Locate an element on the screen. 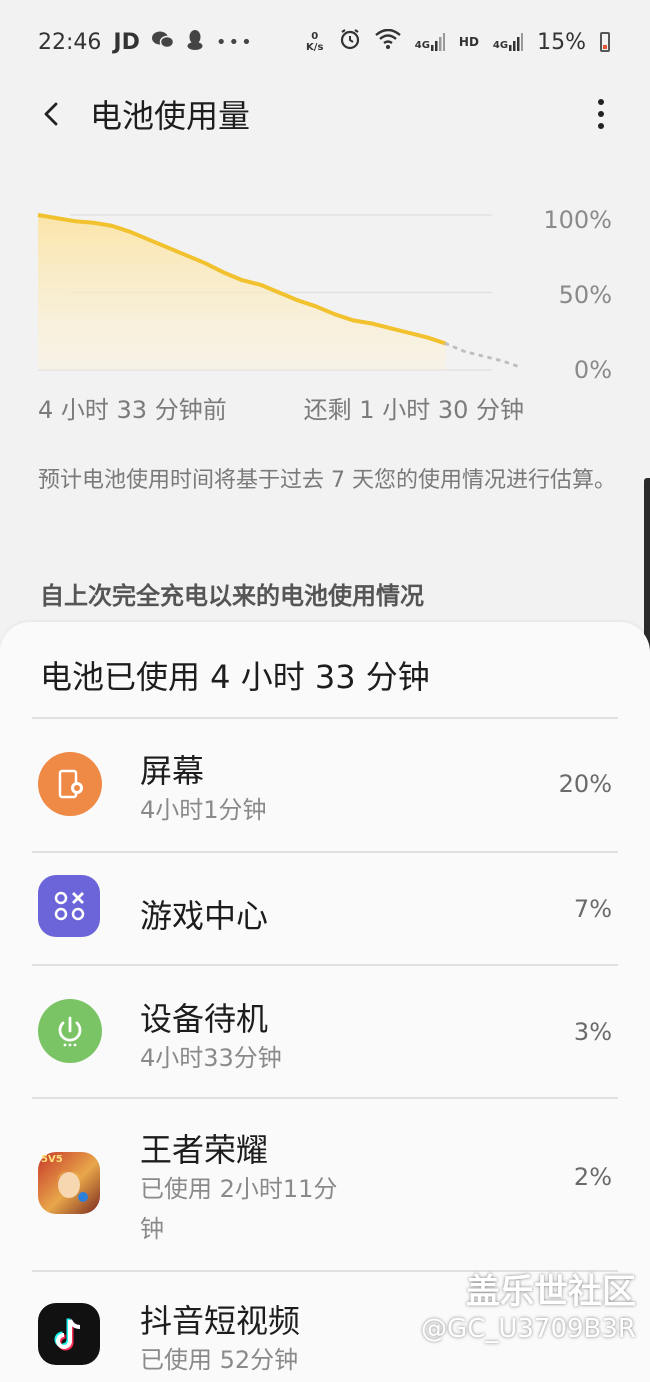 This screenshot has height=1382, width=650. usage-row-honor-of-kings: 5V5 王者荣耀 已使用 2小时11分钟 2% is located at coordinates (325, 1185).